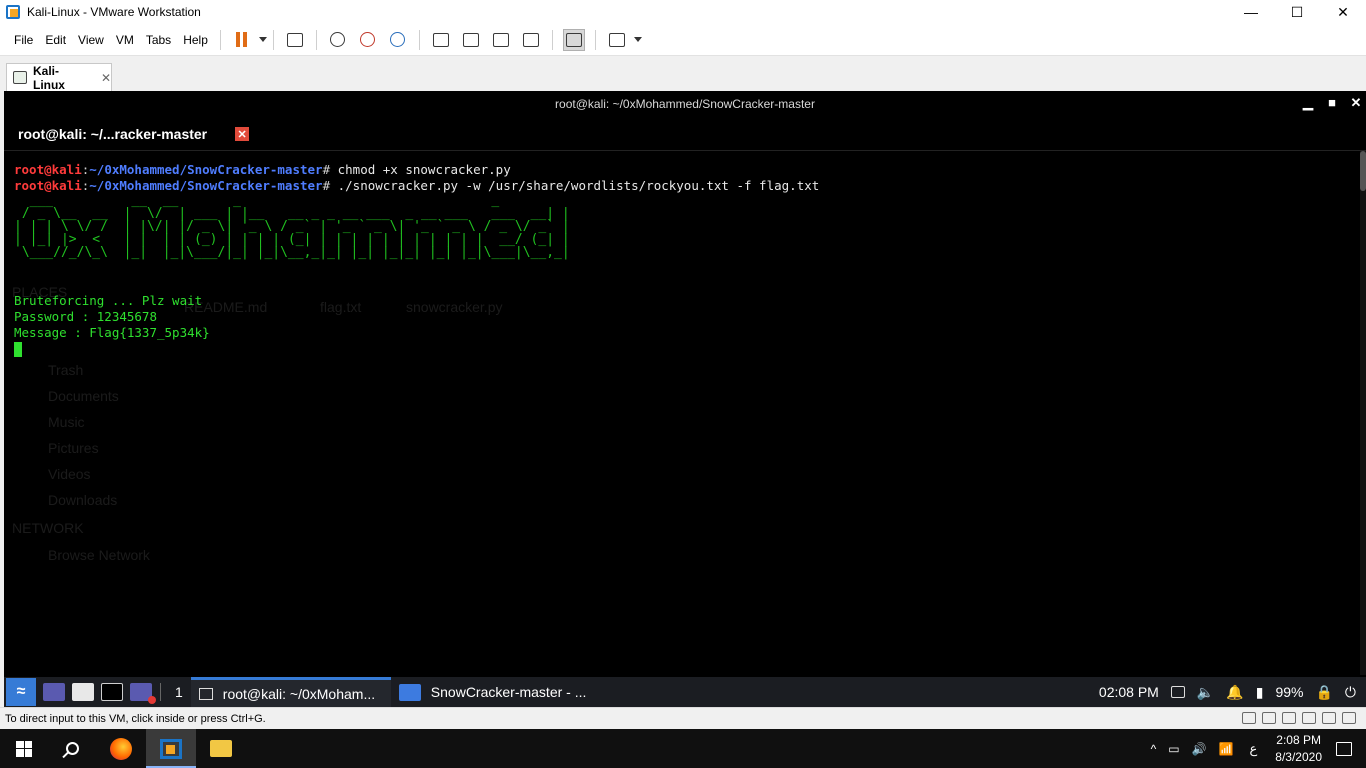 The image size is (1366, 768). Describe the element at coordinates (113, 134) in the screenshot. I see `terminal-tab-label: root@kali: ~/...racker-master` at that location.